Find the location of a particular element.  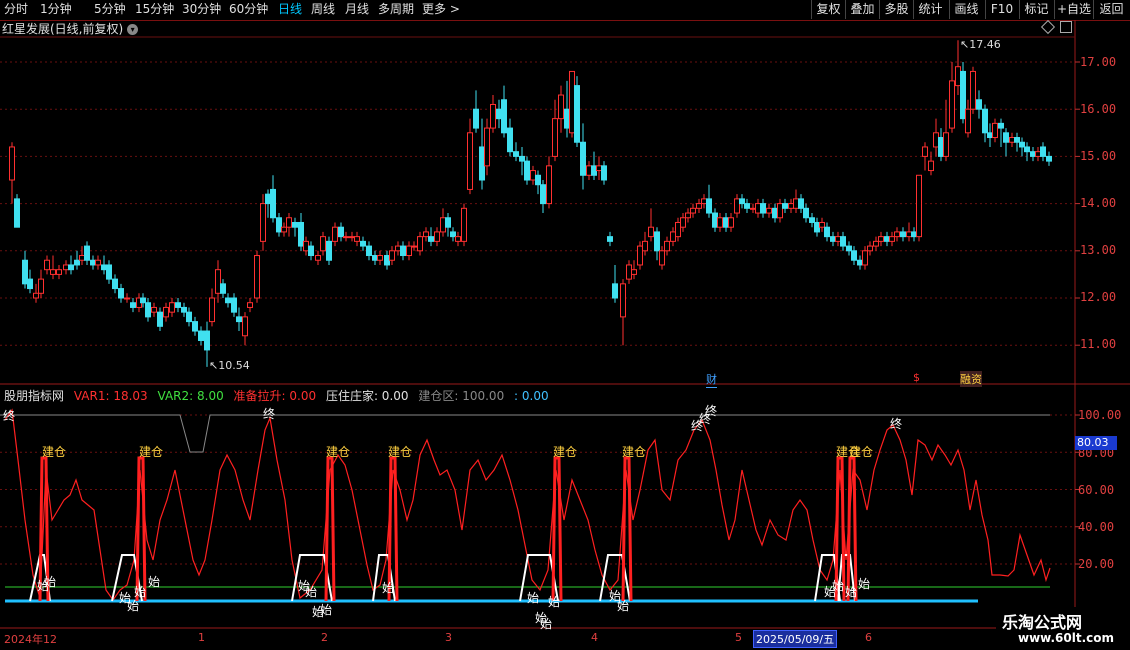

watermark-title: 乐淘公式网 is located at coordinates (1042, 622).